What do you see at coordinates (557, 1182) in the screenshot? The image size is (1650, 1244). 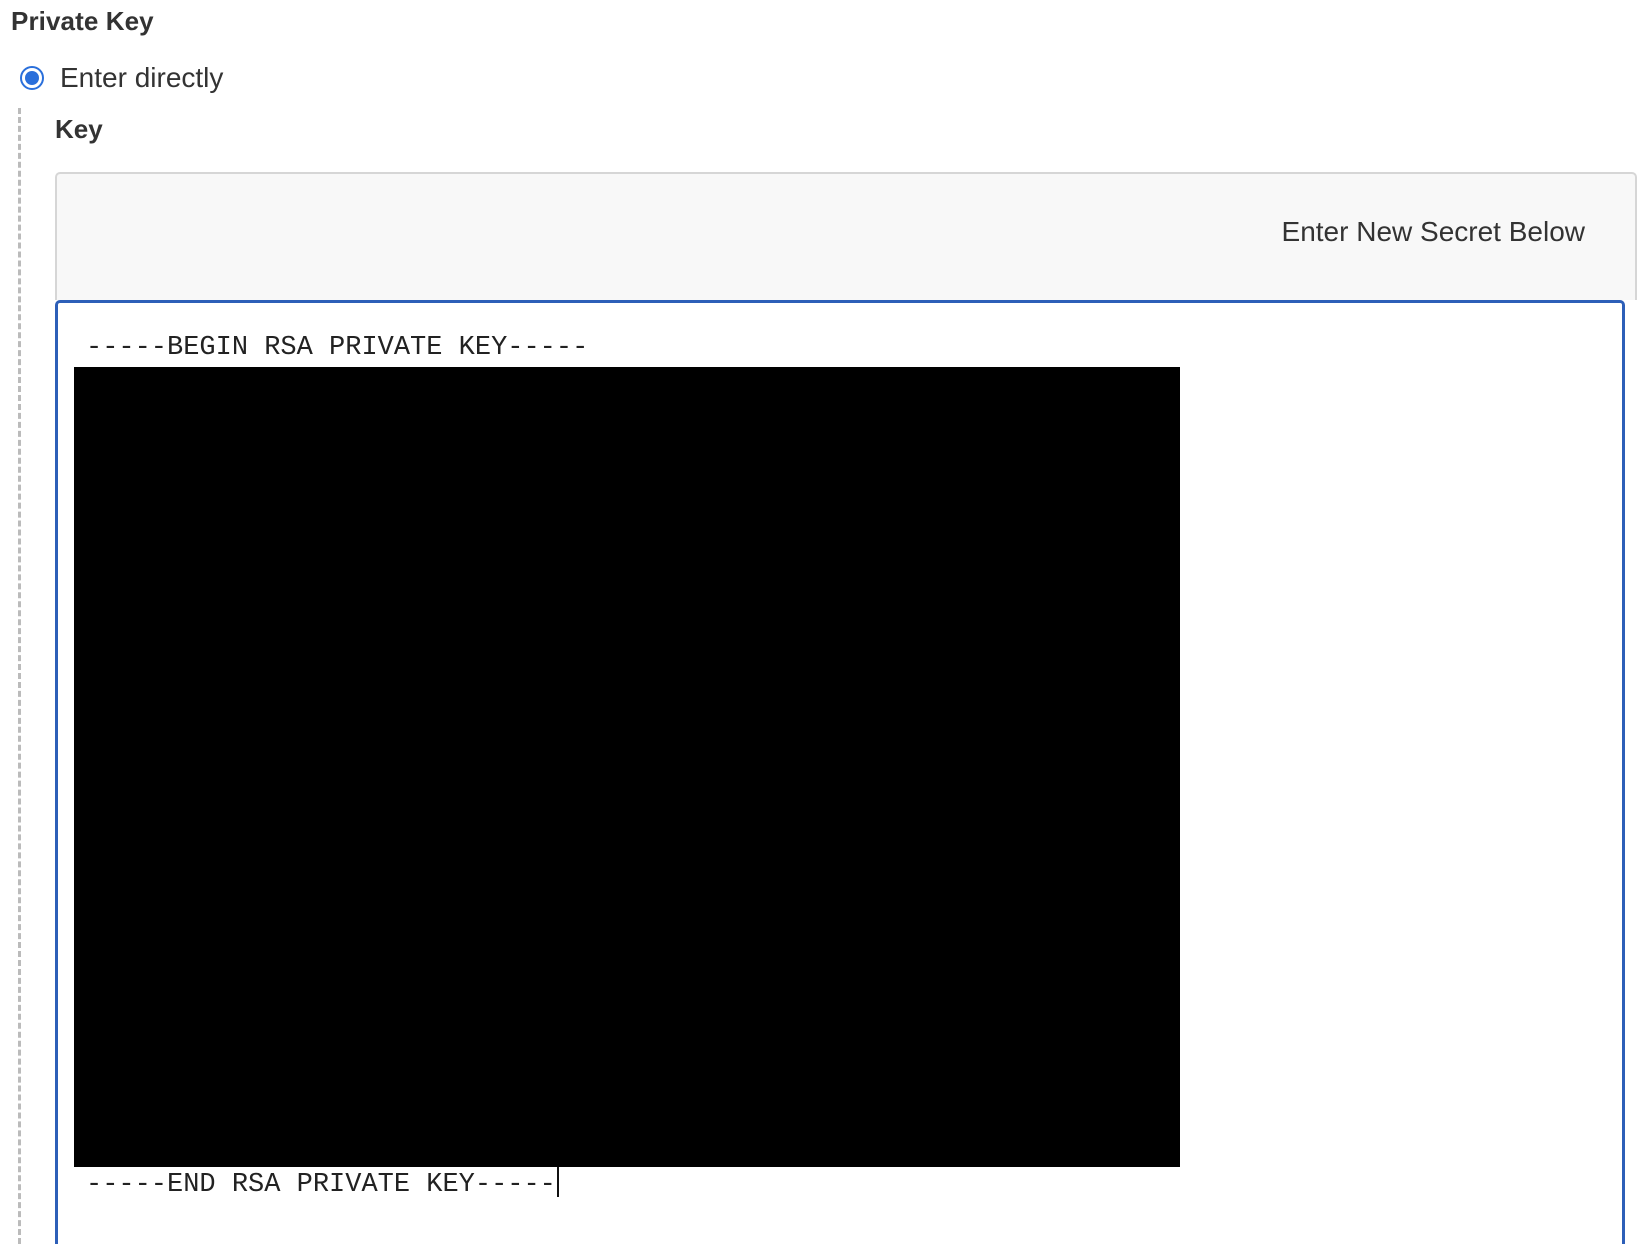 I see `text-cursor` at bounding box center [557, 1182].